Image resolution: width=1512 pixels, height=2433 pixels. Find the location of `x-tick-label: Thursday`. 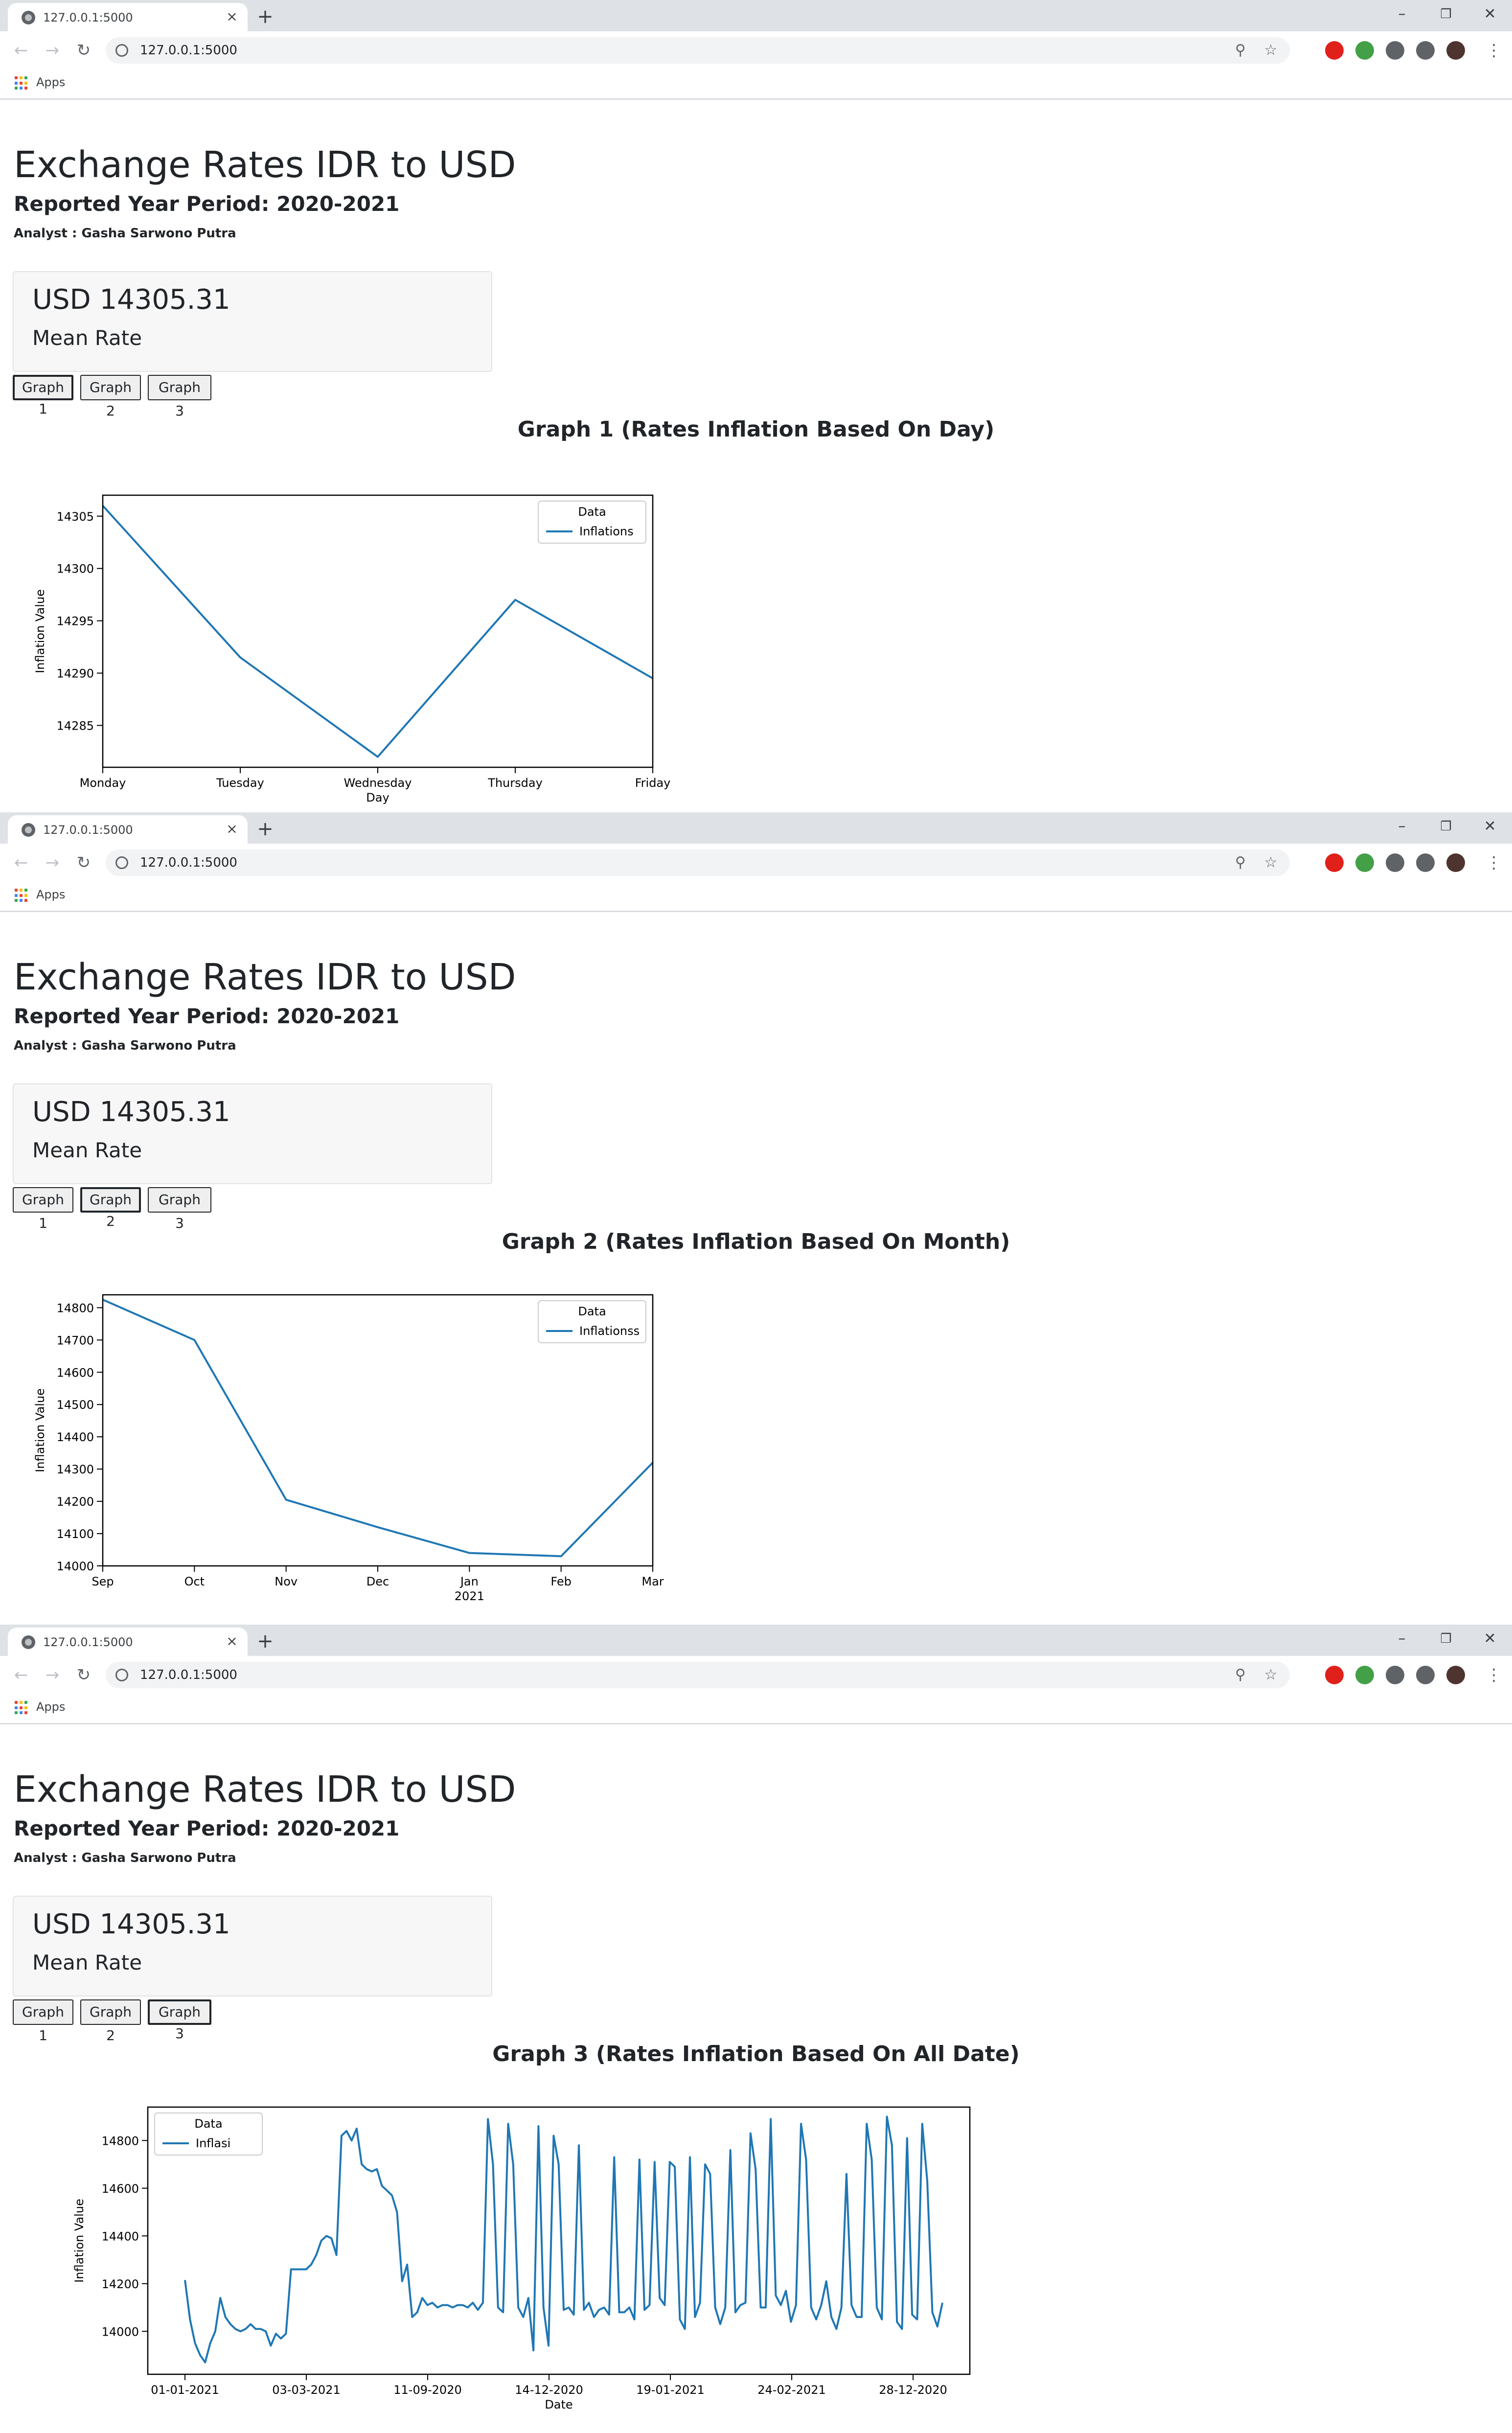

x-tick-label: Thursday is located at coordinates (515, 783).